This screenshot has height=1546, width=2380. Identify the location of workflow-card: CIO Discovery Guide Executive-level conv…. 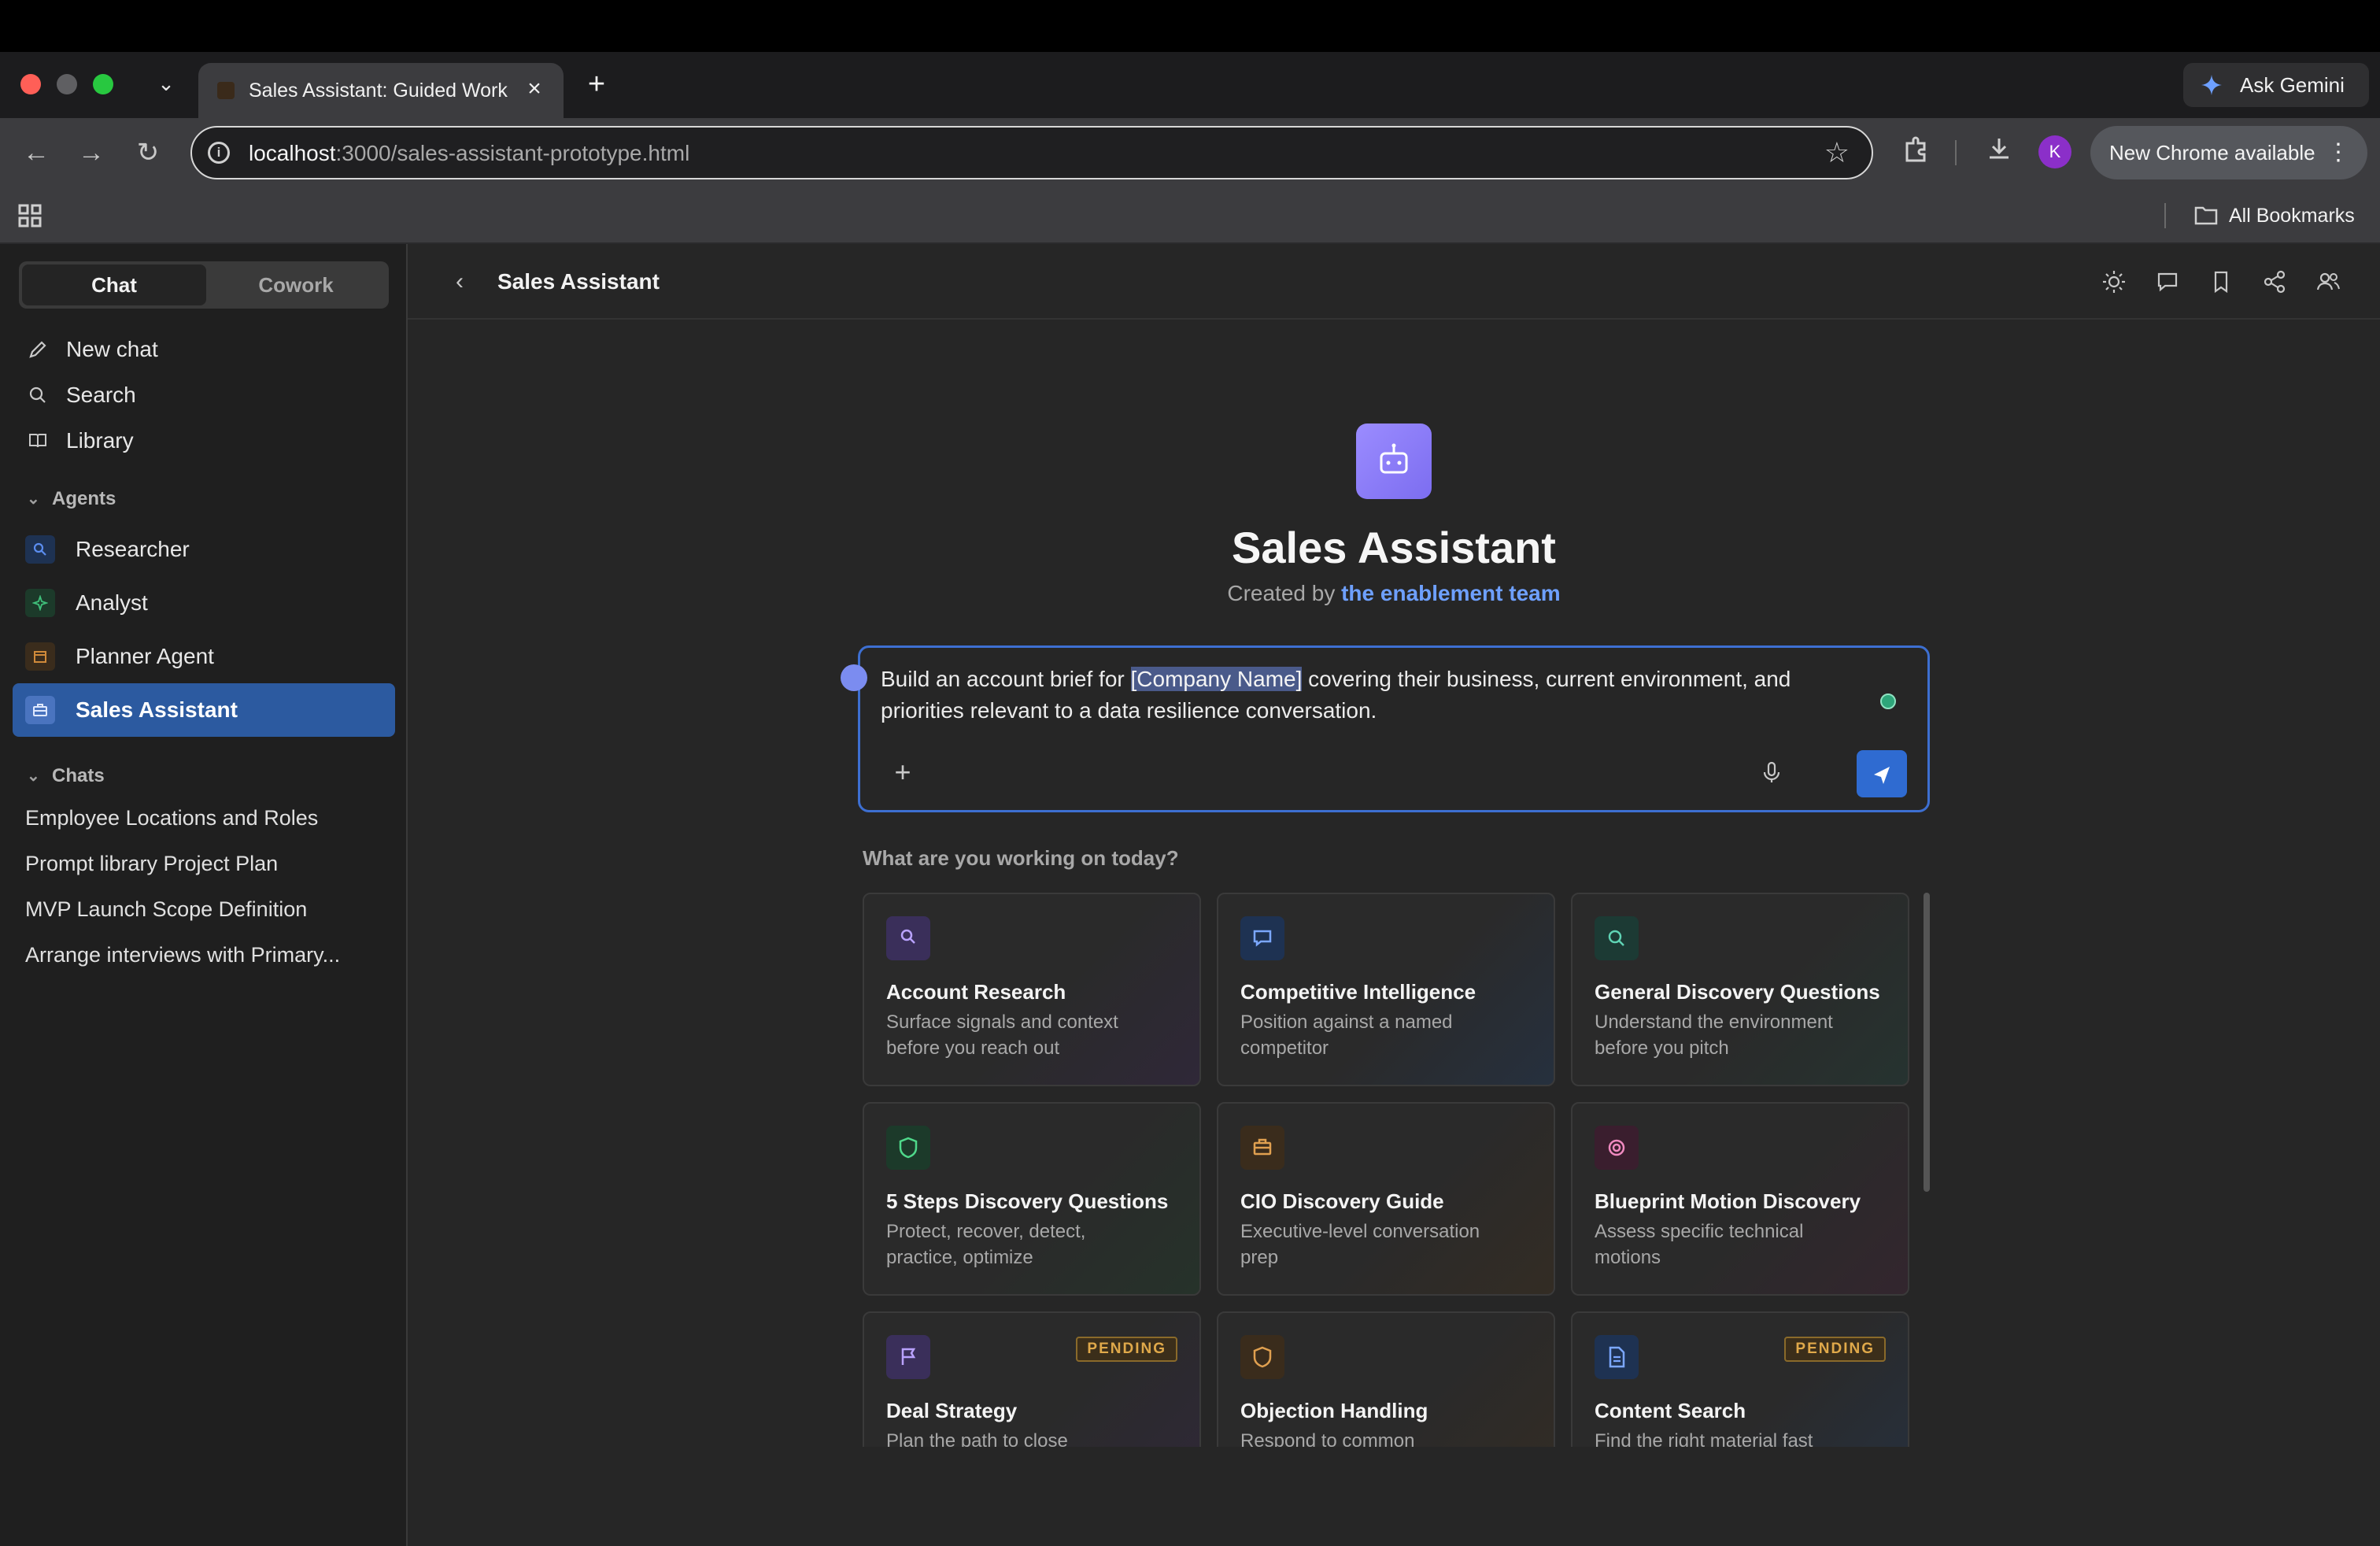
(1386, 1199).